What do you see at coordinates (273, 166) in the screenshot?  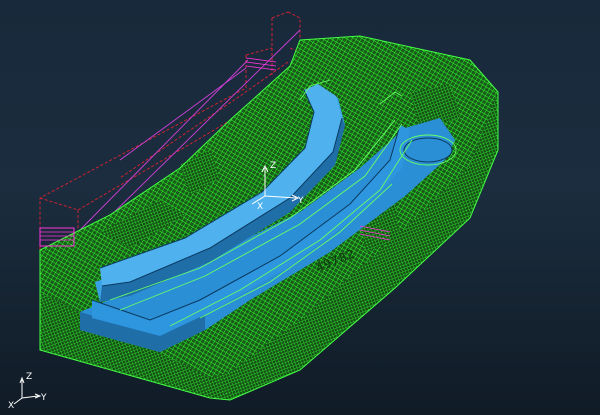 I see `workplane-z-label: Z` at bounding box center [273, 166].